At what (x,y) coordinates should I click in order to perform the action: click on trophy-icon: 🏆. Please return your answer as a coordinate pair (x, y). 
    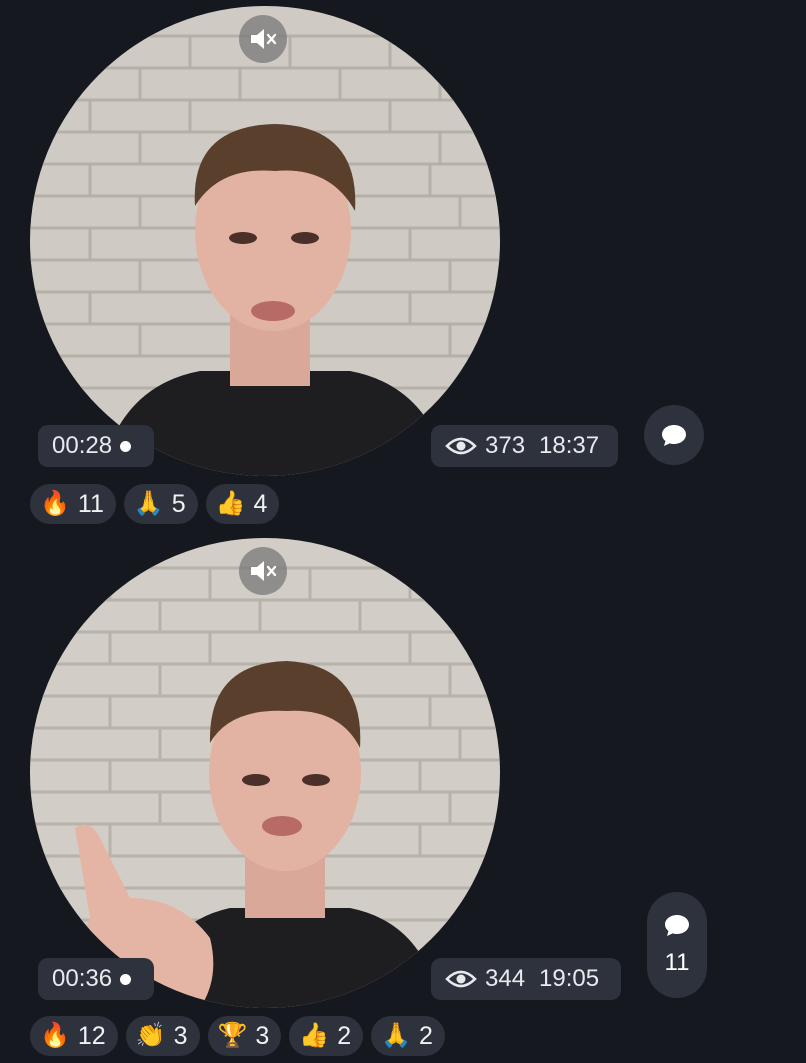
    Looking at the image, I should click on (232, 1035).